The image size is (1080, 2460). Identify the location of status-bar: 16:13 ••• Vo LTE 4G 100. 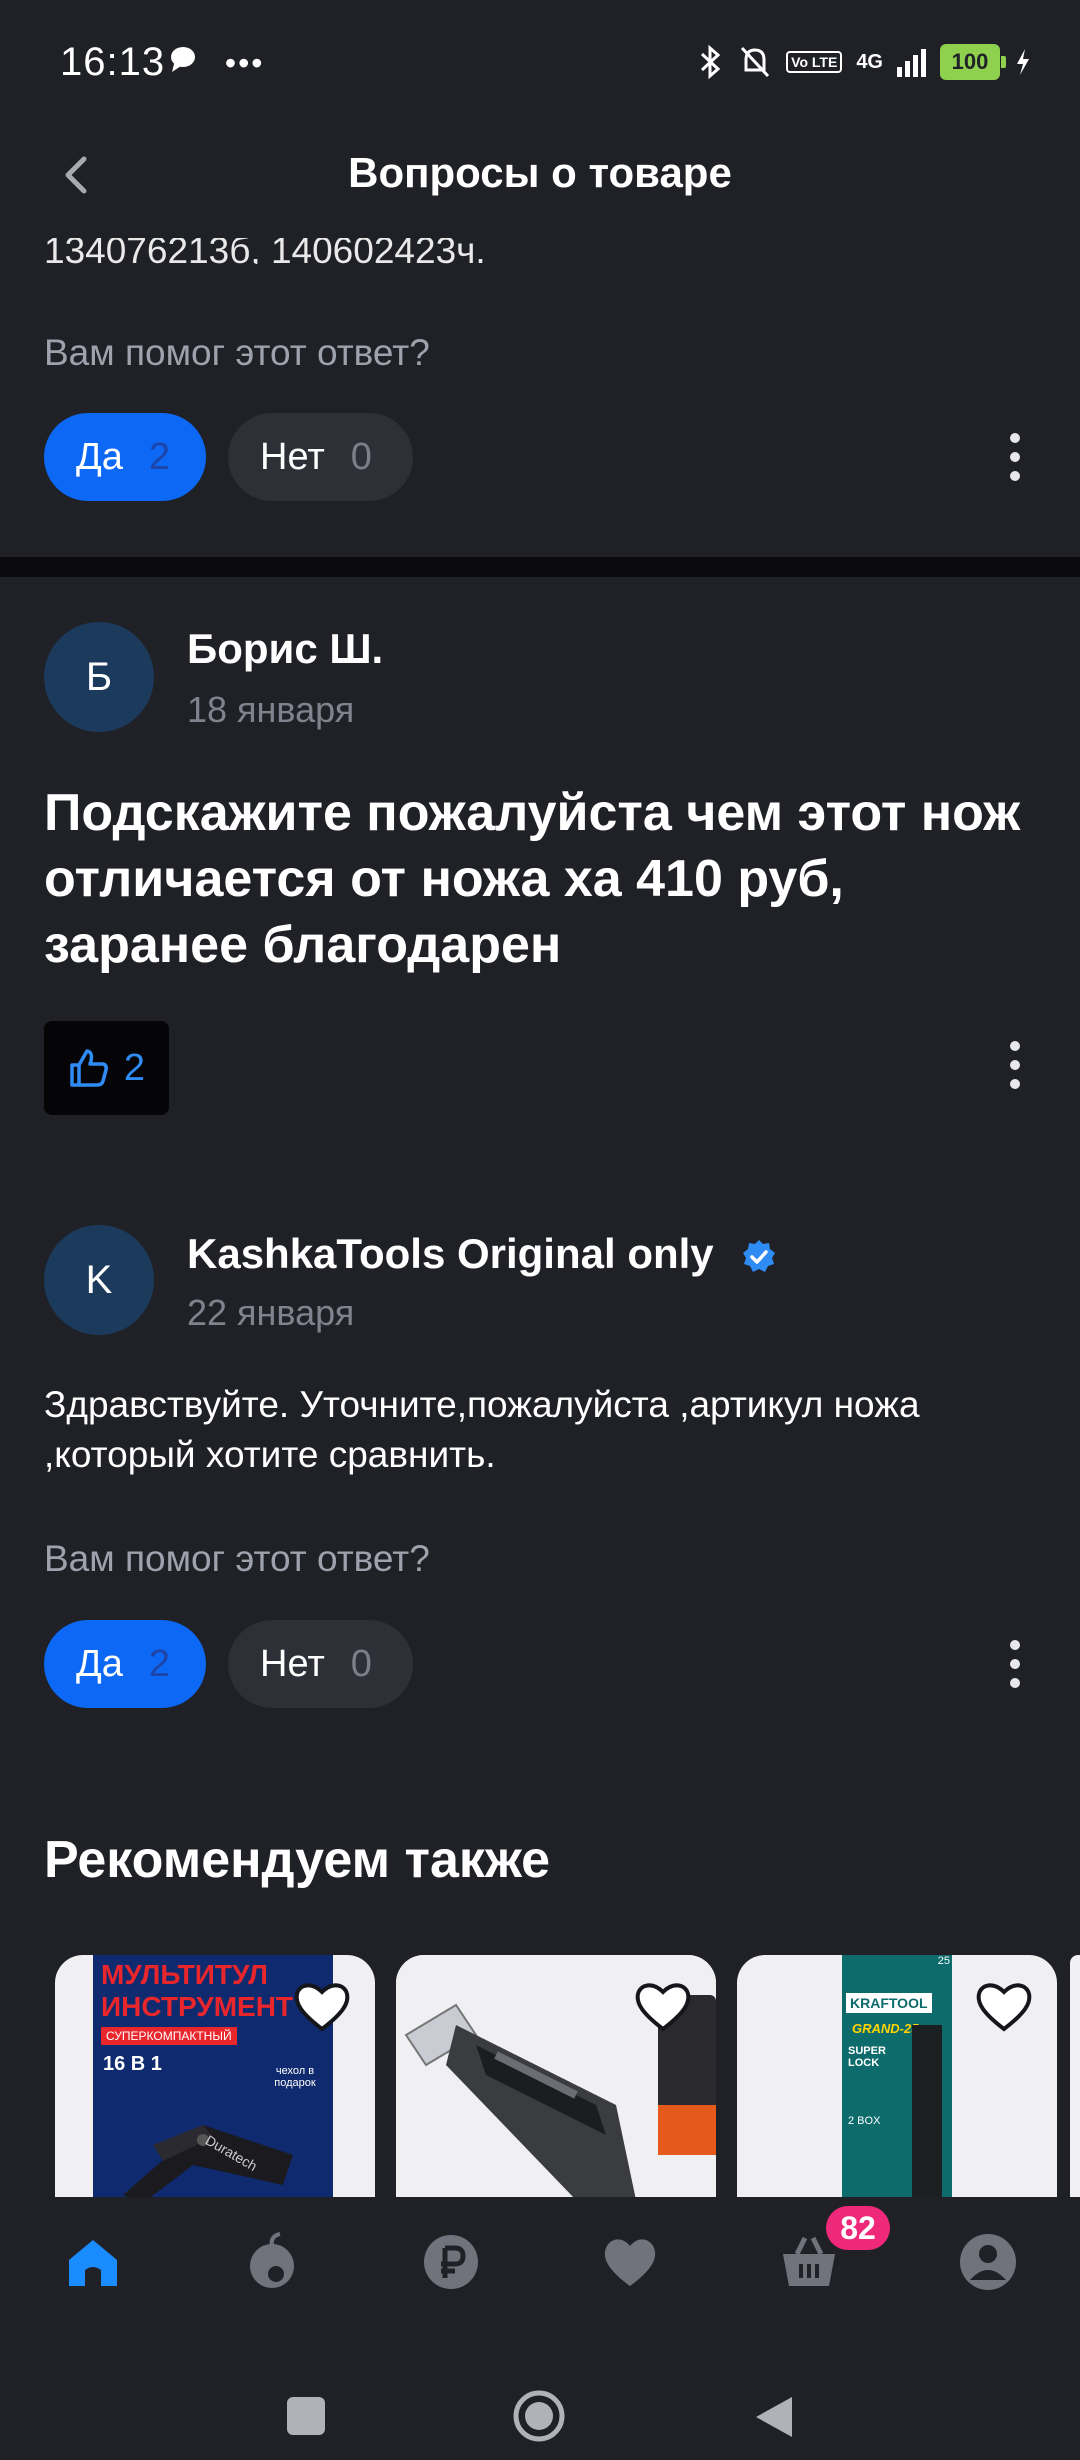
(540, 62).